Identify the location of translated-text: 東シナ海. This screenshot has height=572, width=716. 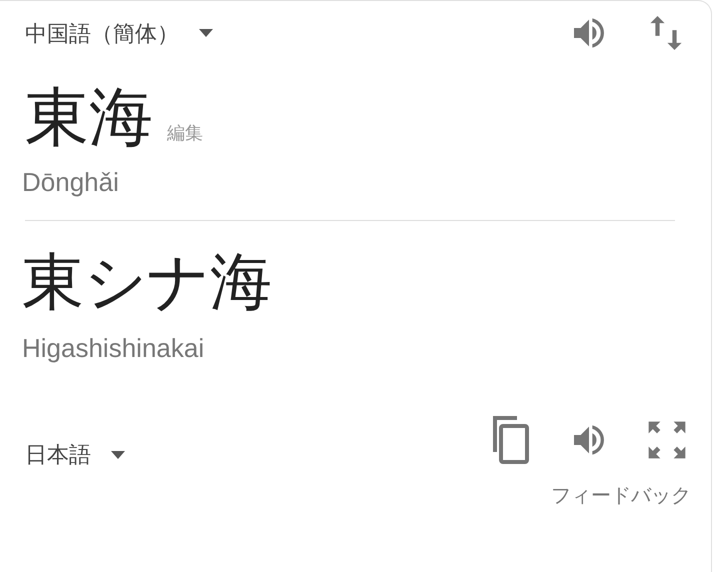
(146, 283).